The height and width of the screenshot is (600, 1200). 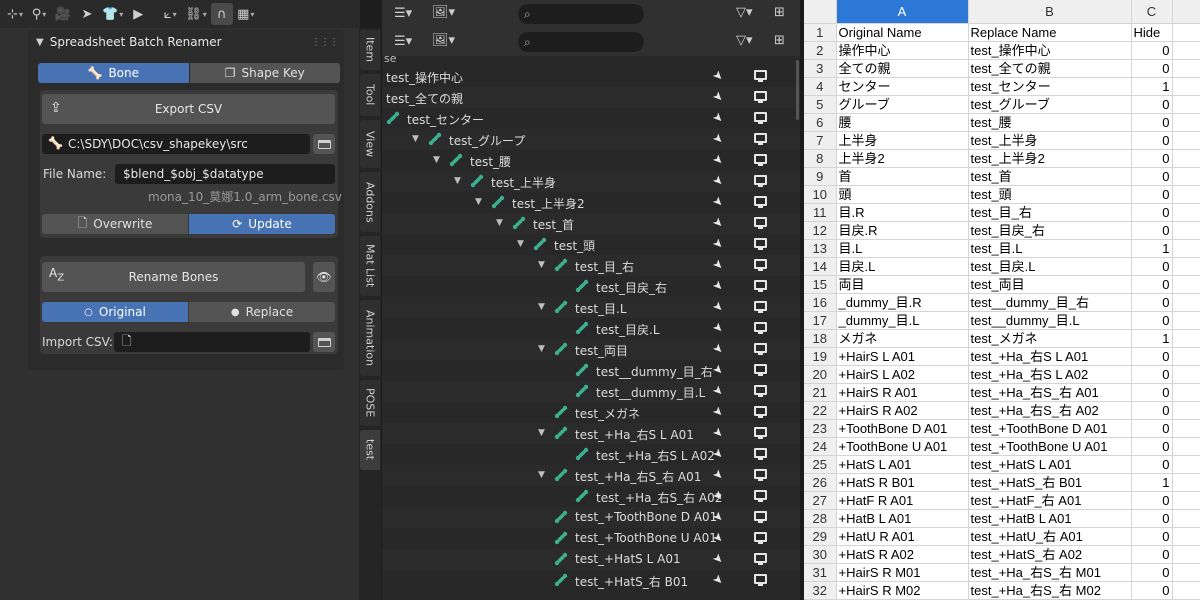 I want to click on table-cell: 目戻.R, so click(x=902, y=230).